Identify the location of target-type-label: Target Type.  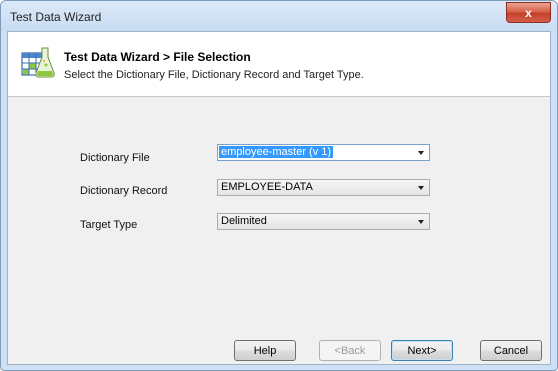
(109, 225).